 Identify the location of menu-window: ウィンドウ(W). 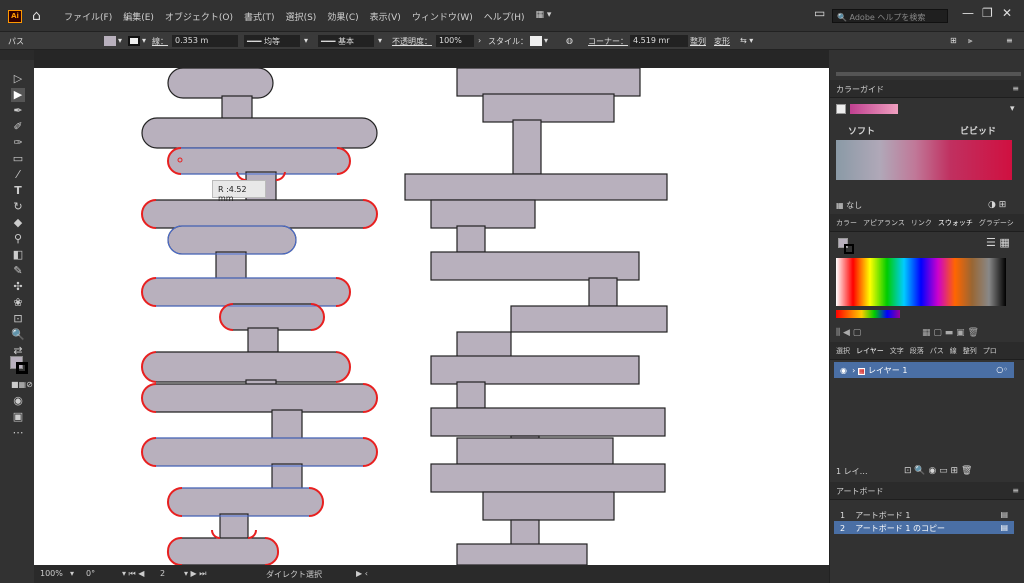
(442, 16).